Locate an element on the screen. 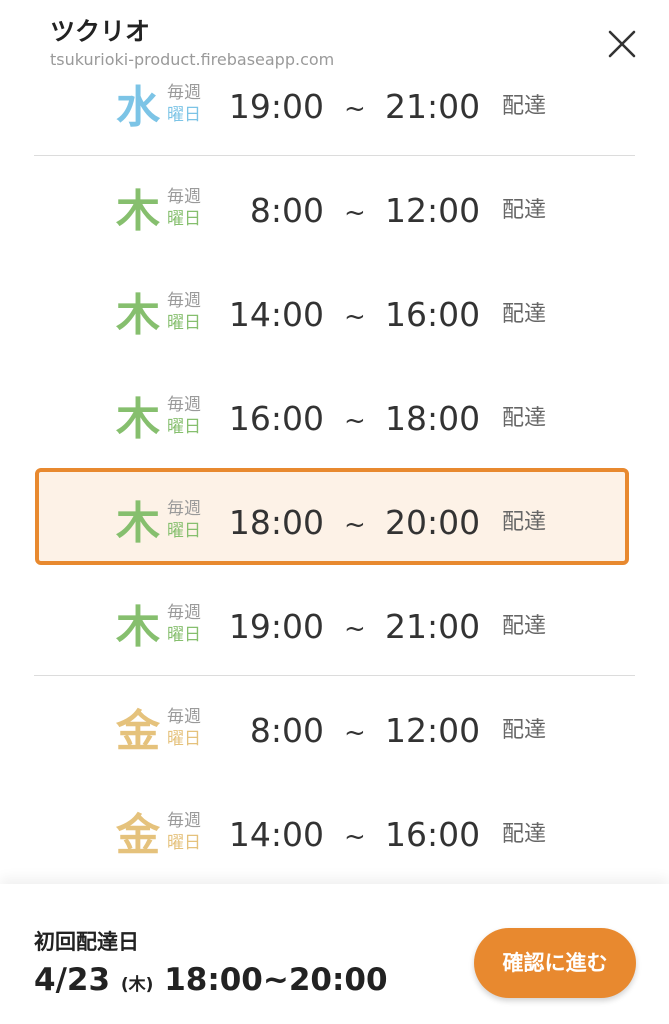 This screenshot has height=1024, width=669. close-button is located at coordinates (622, 44).